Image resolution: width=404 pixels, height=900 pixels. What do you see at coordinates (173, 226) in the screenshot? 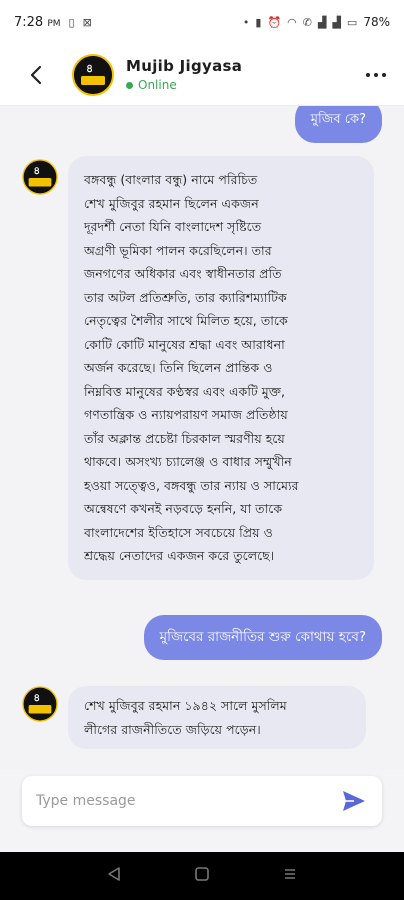
I see `message-line: দূরদর্শী নেতা যিনি বাংলাদেশ সৃষ্টিতে` at bounding box center [173, 226].